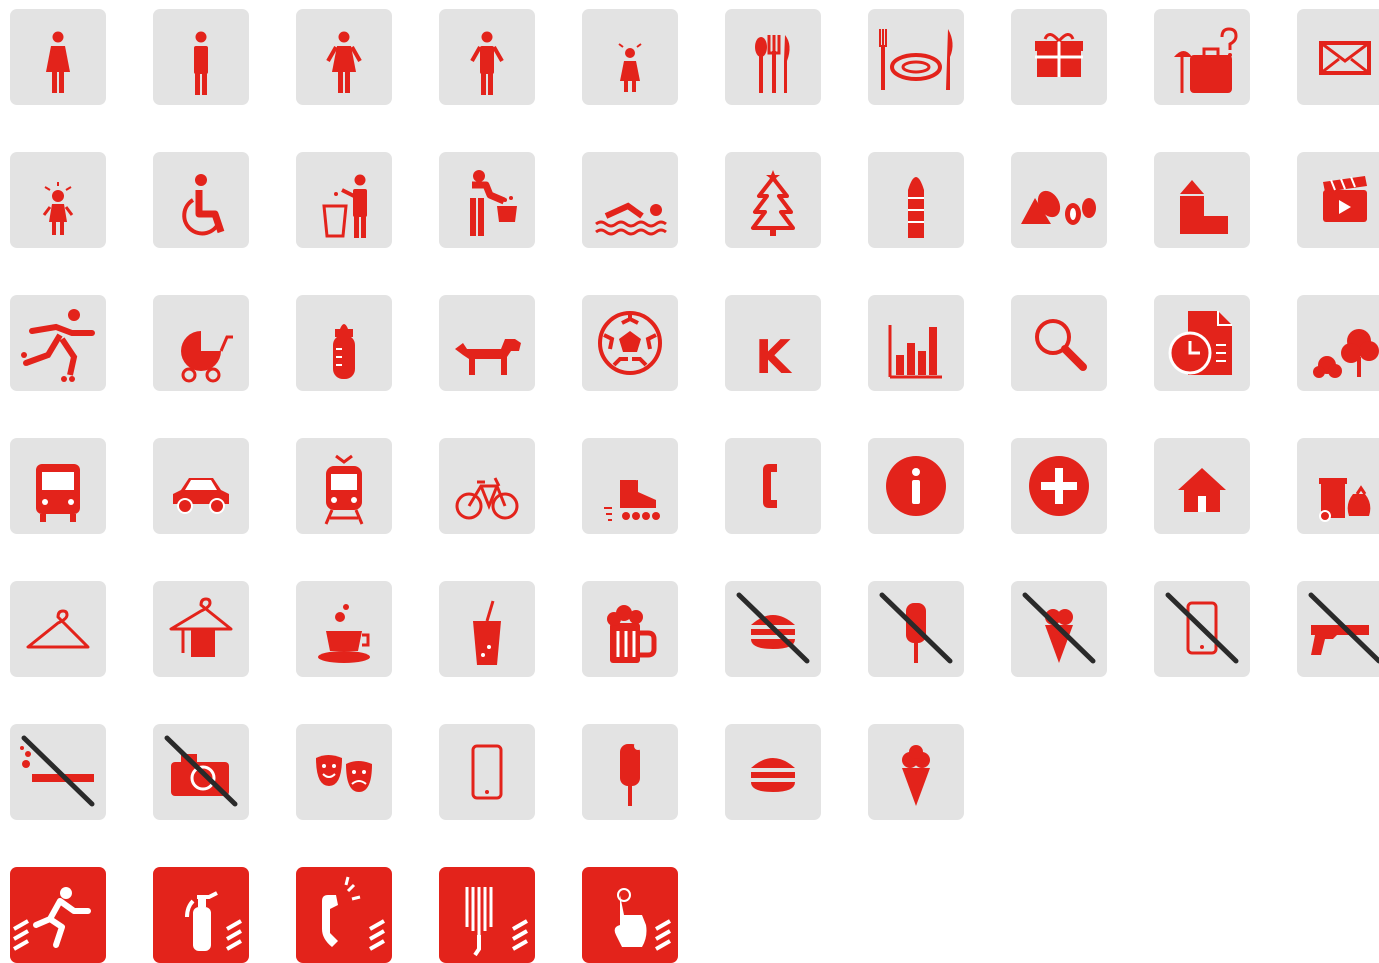 This screenshot has width=1379, height=963. I want to click on girl-tile, so click(630, 57).